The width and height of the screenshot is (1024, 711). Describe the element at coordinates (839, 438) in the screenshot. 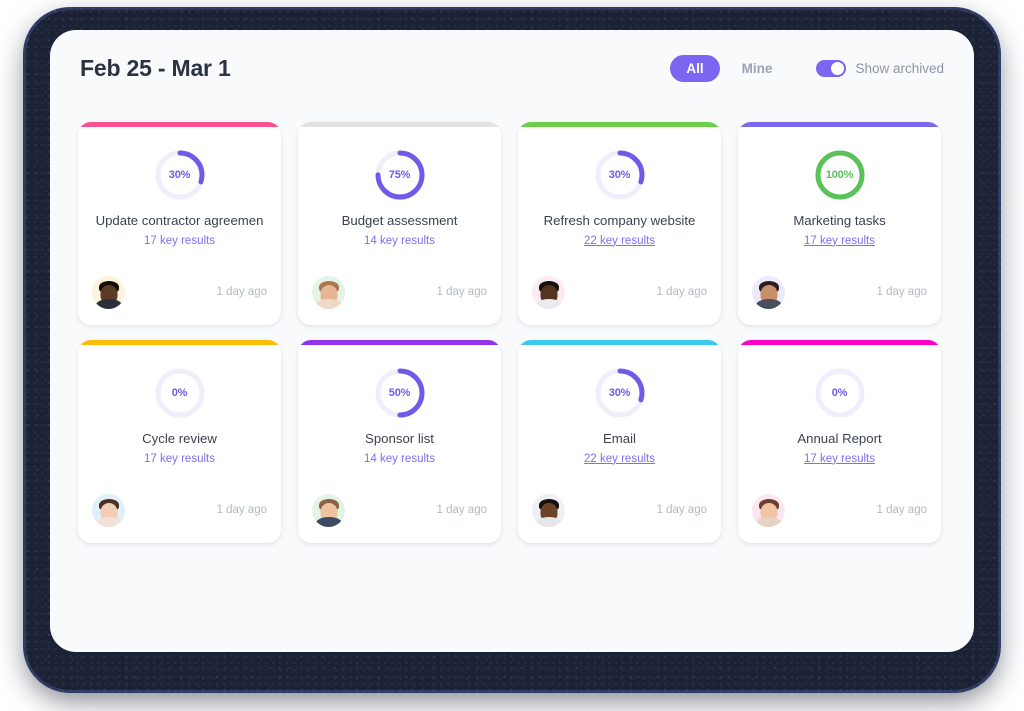

I see `card-title: Annual Report` at that location.